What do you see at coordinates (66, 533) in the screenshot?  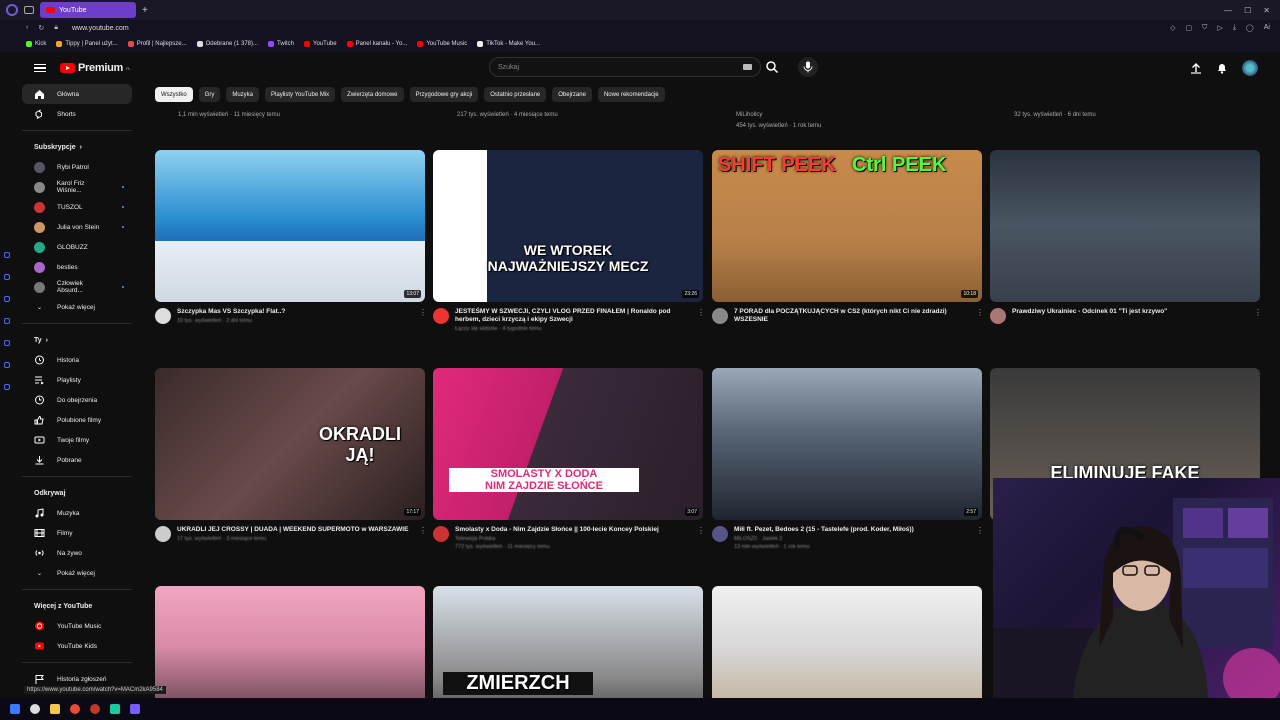 I see `sidebar-item: Filmy` at bounding box center [66, 533].